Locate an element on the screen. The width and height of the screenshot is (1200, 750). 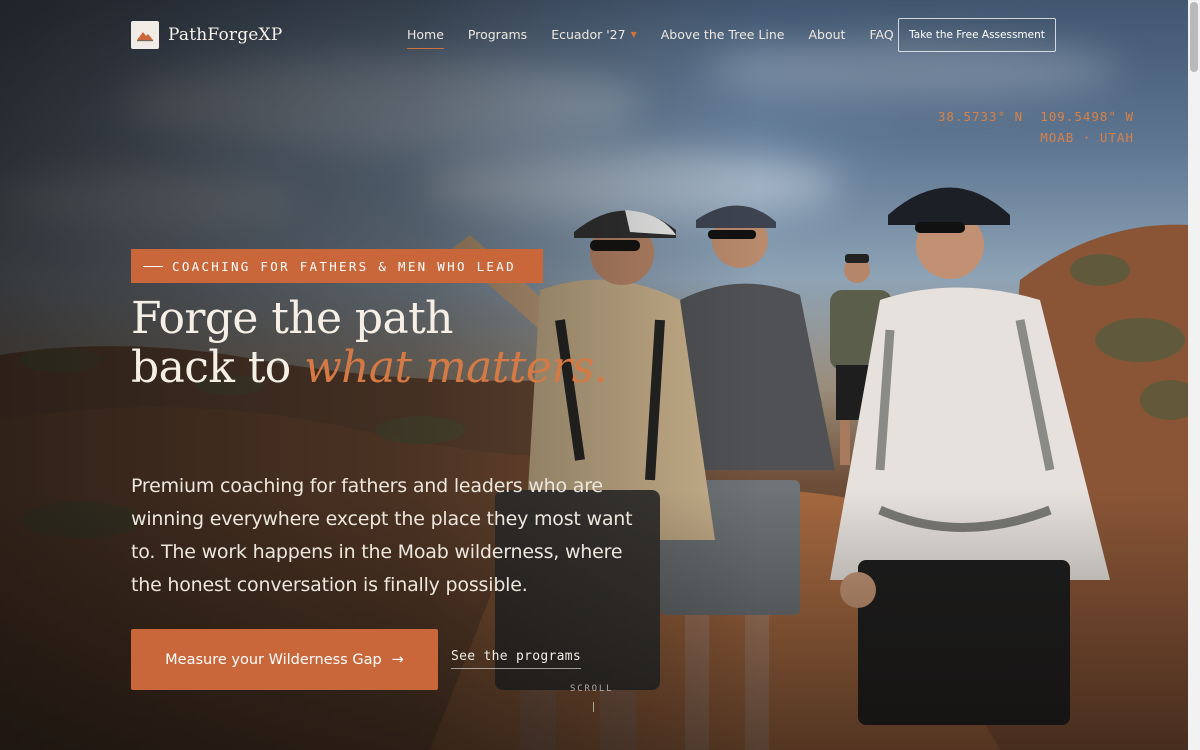
nav-link-programs: Programs is located at coordinates (497, 34).